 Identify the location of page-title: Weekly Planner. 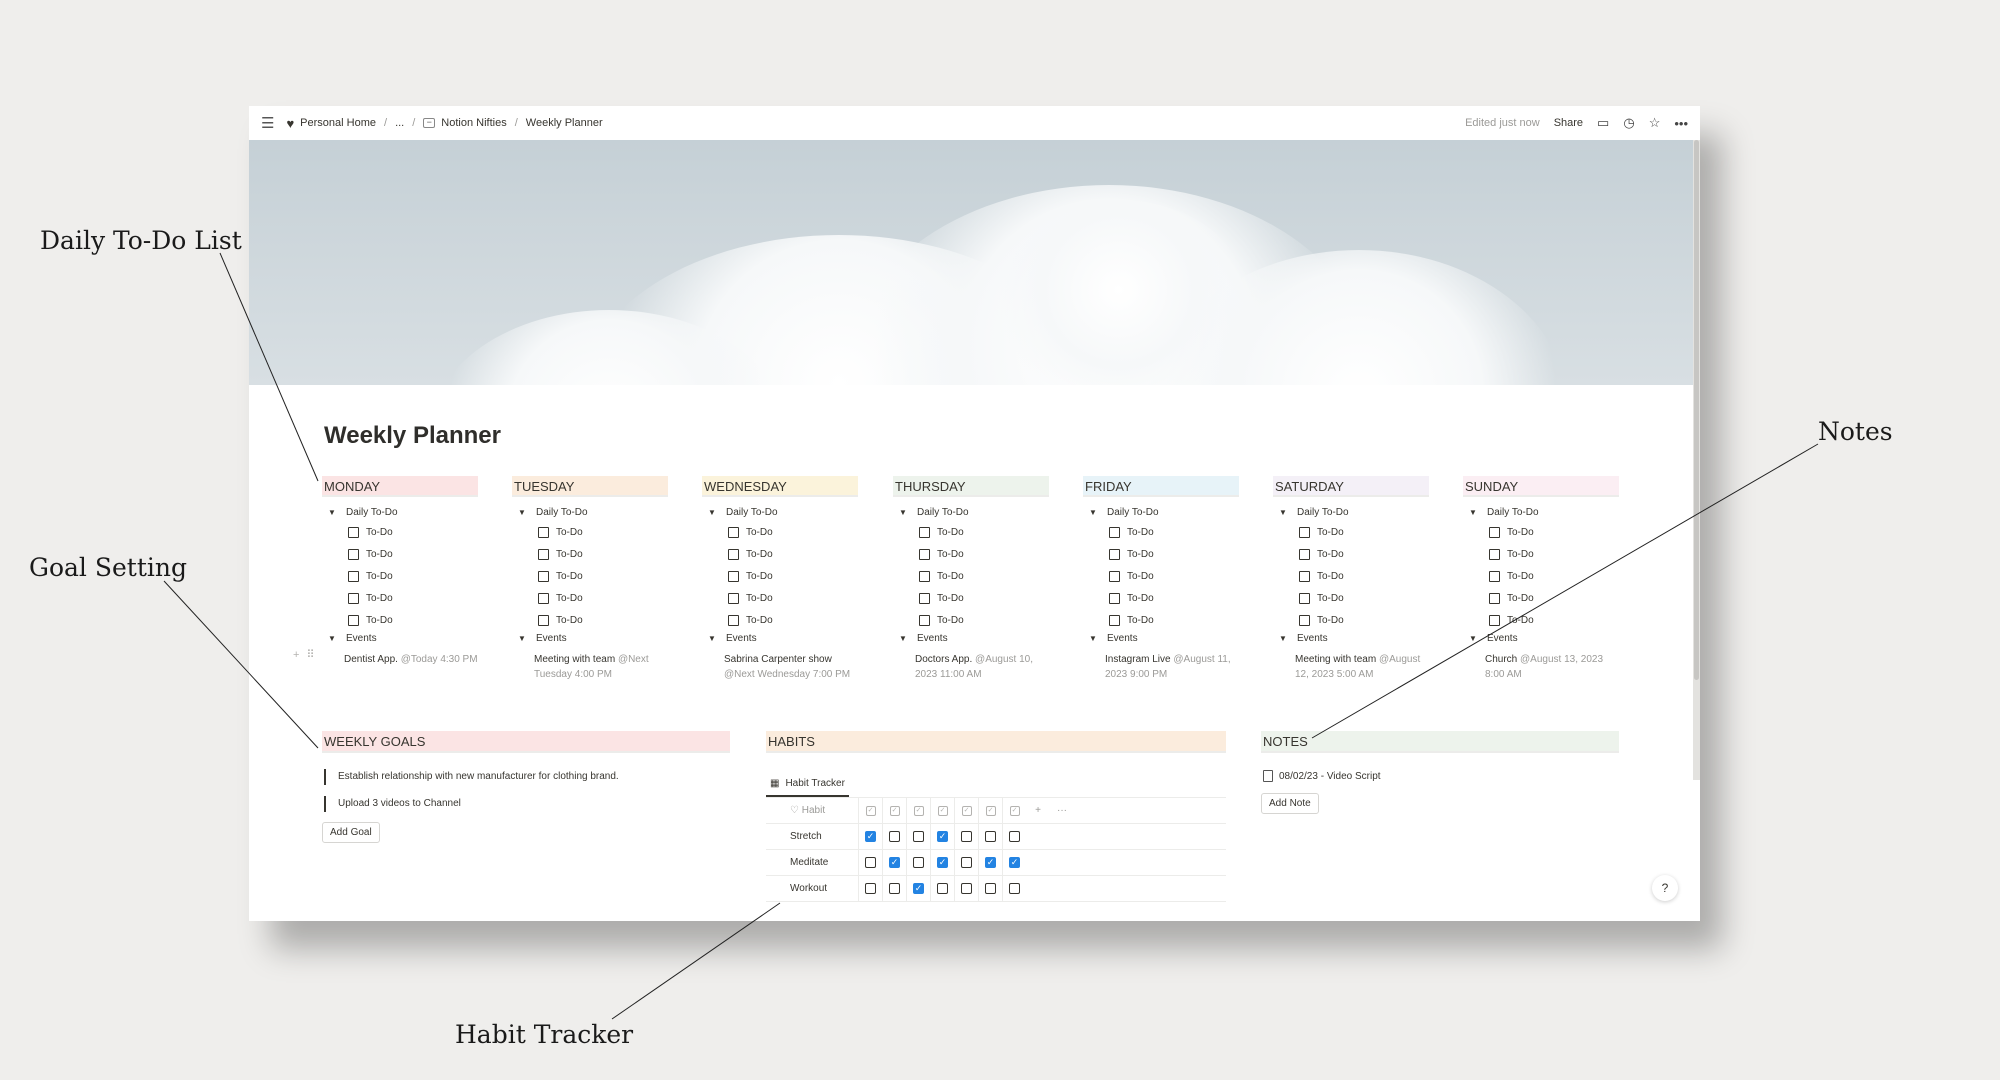
(412, 436).